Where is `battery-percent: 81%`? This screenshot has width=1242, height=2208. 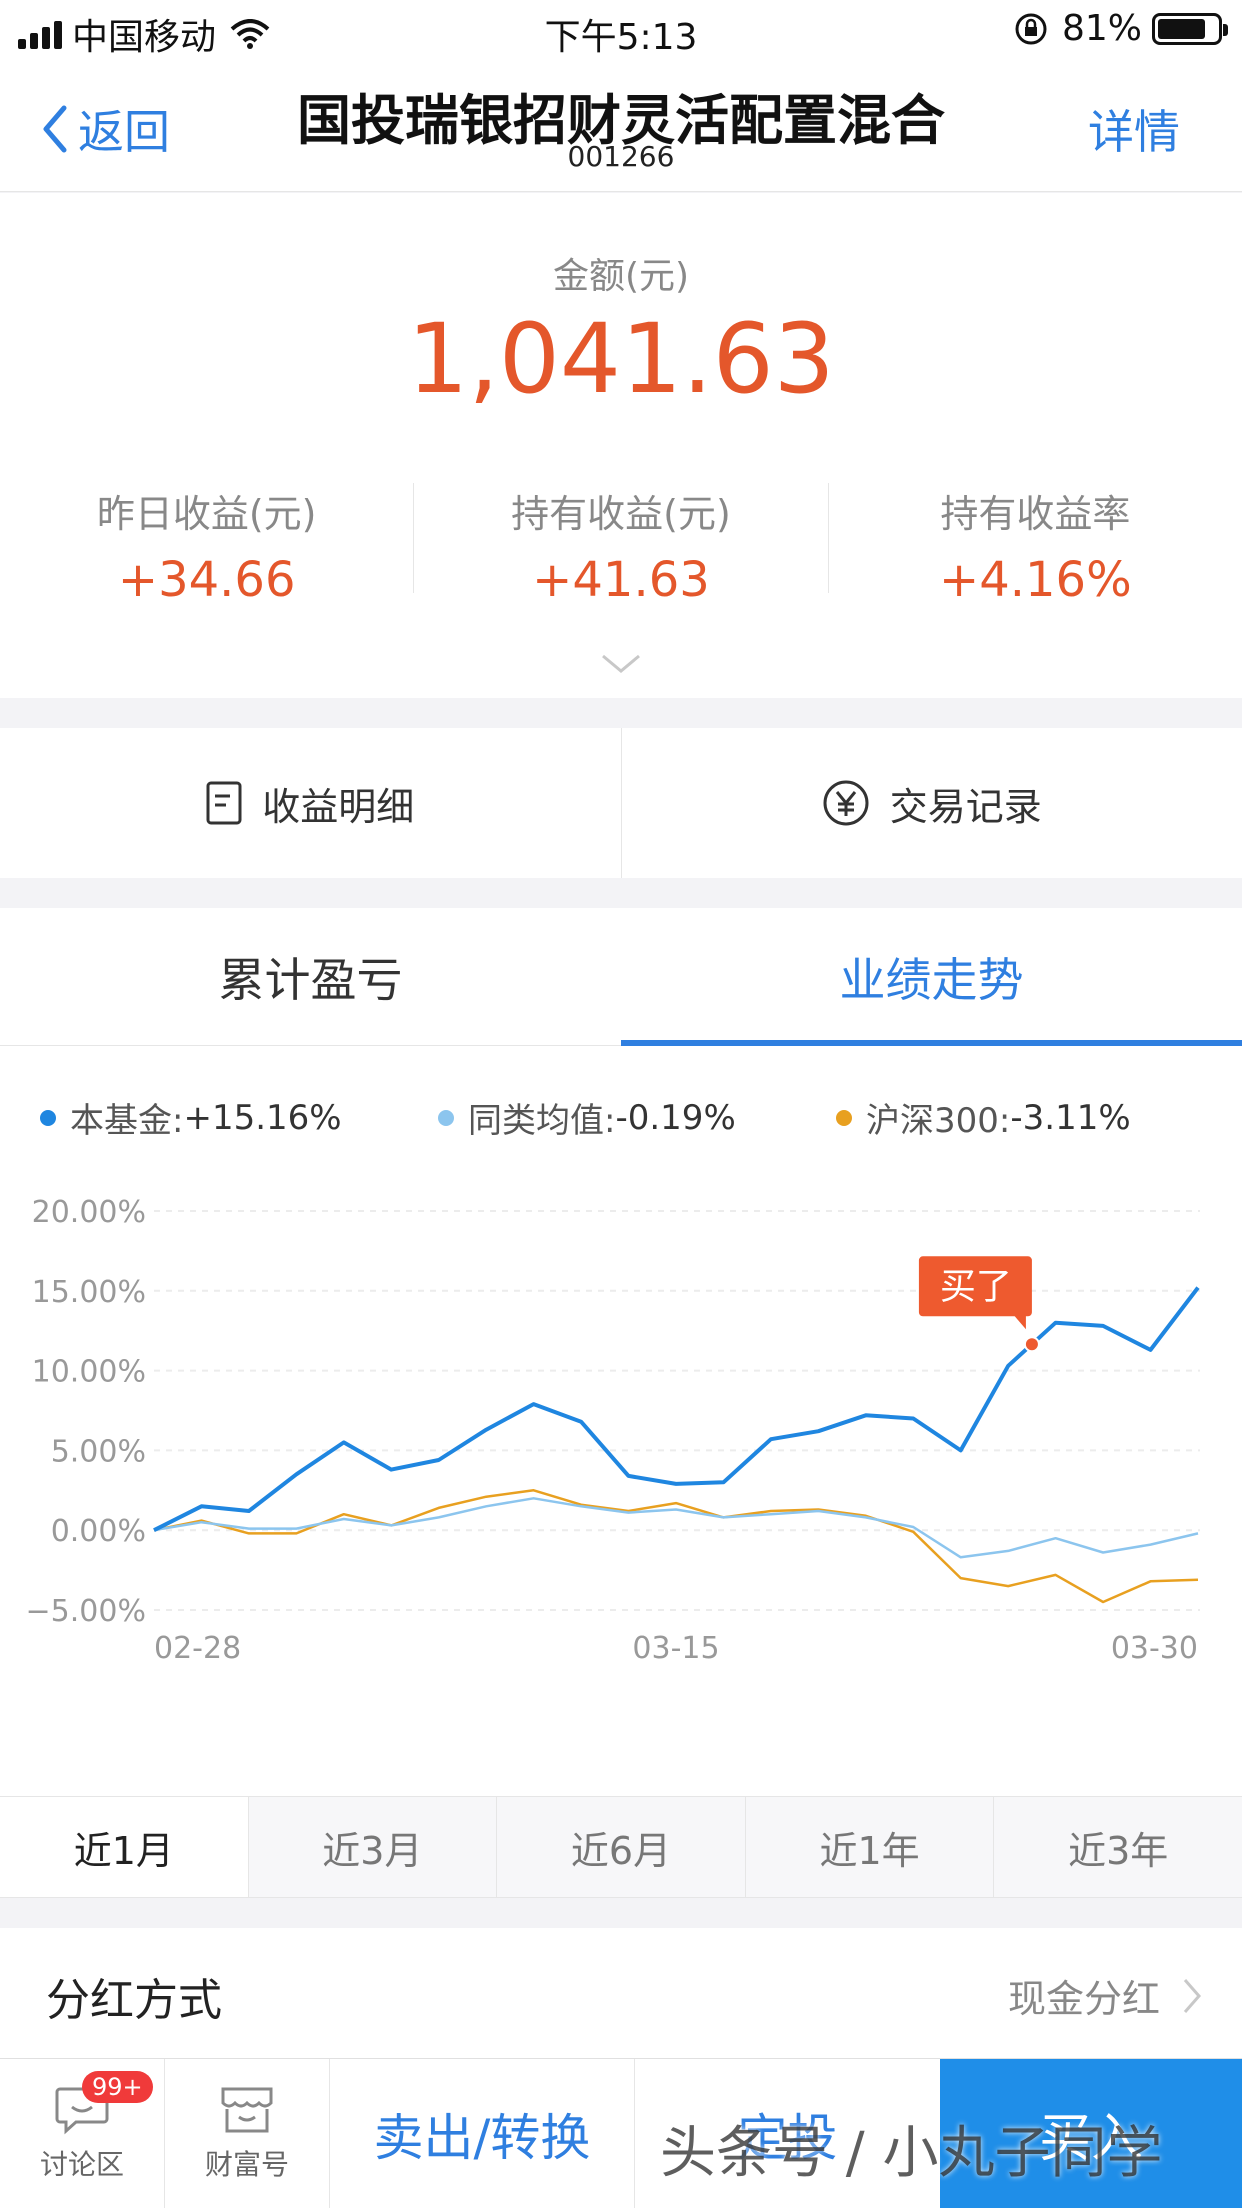 battery-percent: 81% is located at coordinates (1101, 28).